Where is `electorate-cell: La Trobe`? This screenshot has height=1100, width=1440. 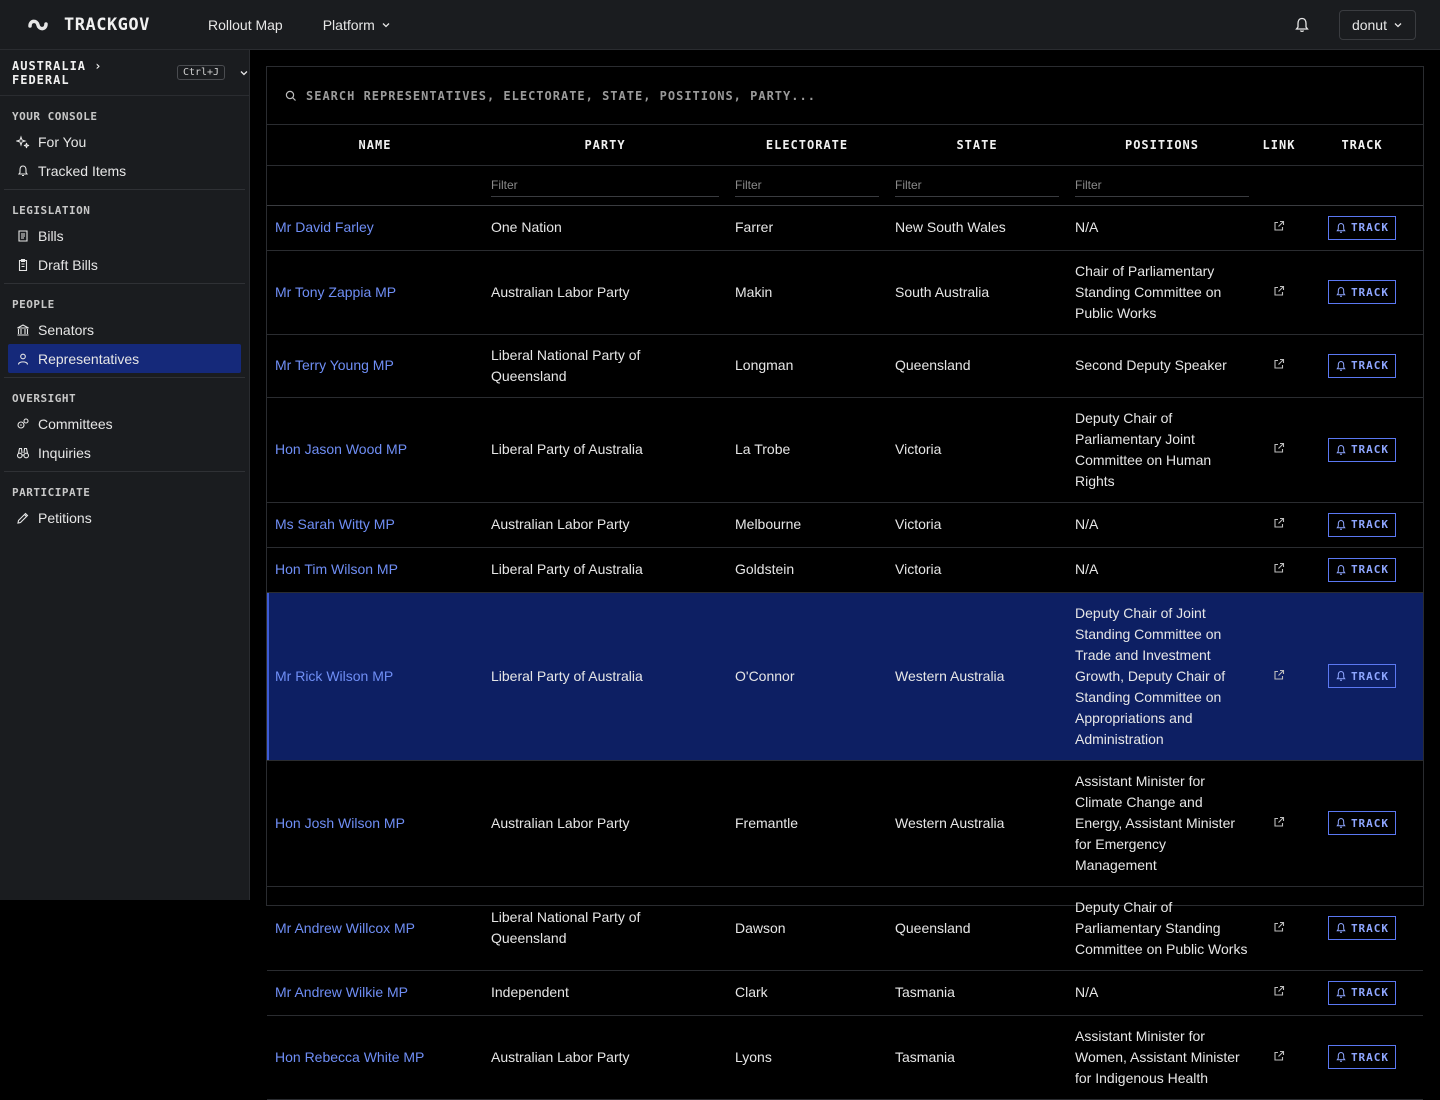 electorate-cell: La Trobe is located at coordinates (807, 450).